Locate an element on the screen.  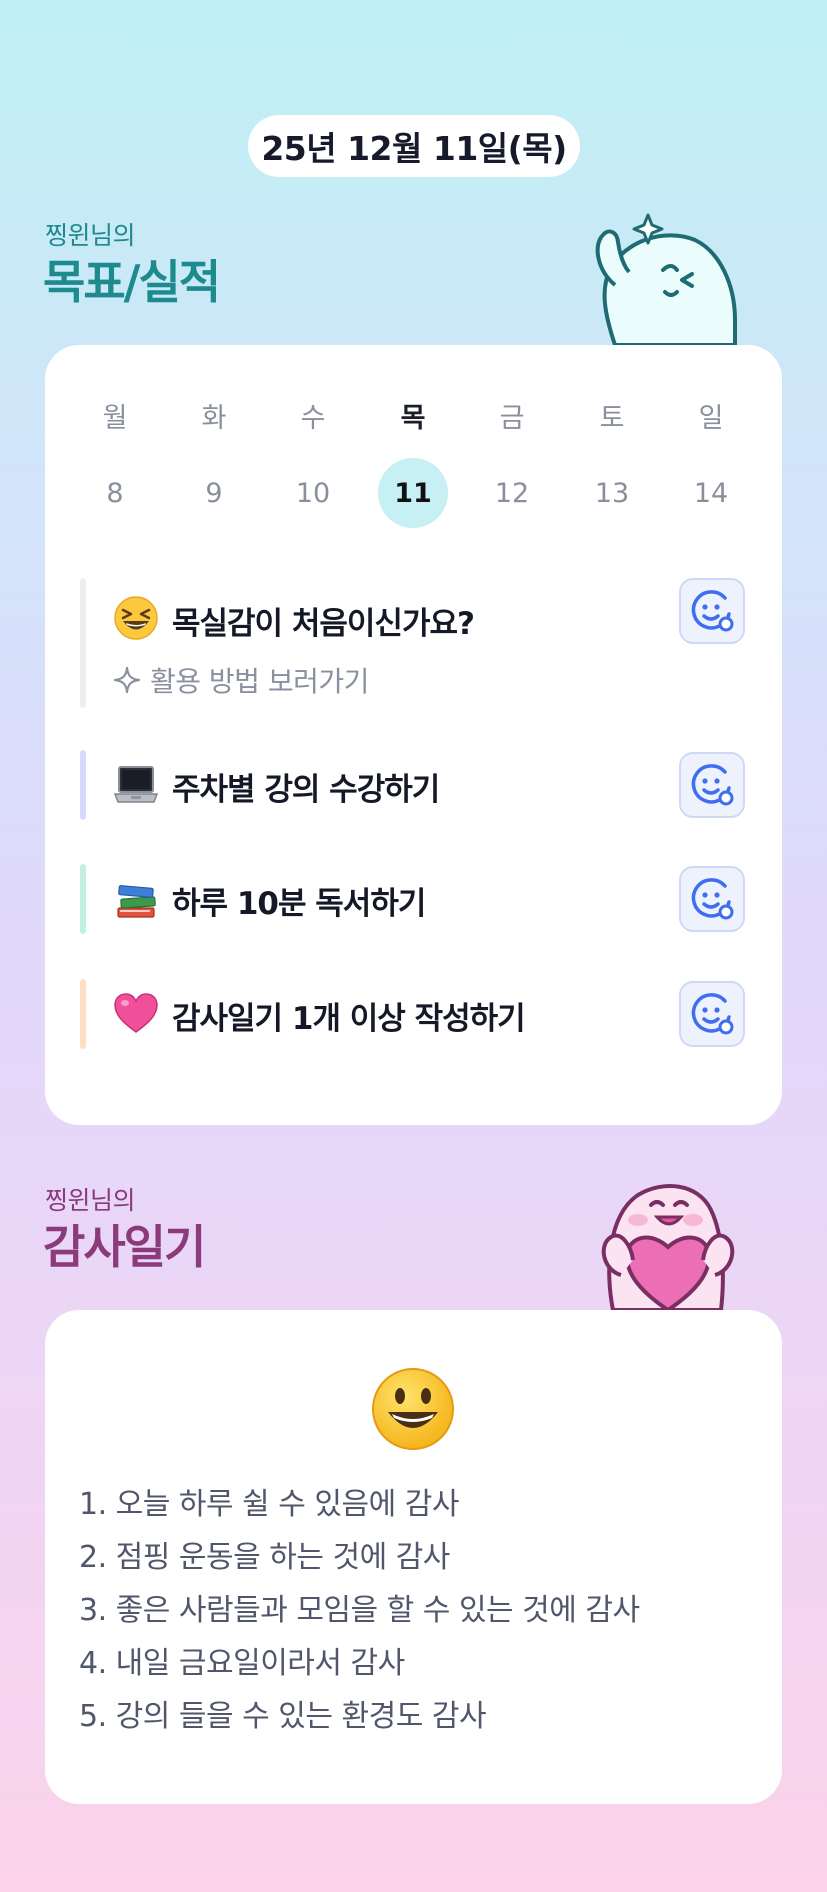
date-pill: 25년 12월 11일(목) is located at coordinates (414, 146).